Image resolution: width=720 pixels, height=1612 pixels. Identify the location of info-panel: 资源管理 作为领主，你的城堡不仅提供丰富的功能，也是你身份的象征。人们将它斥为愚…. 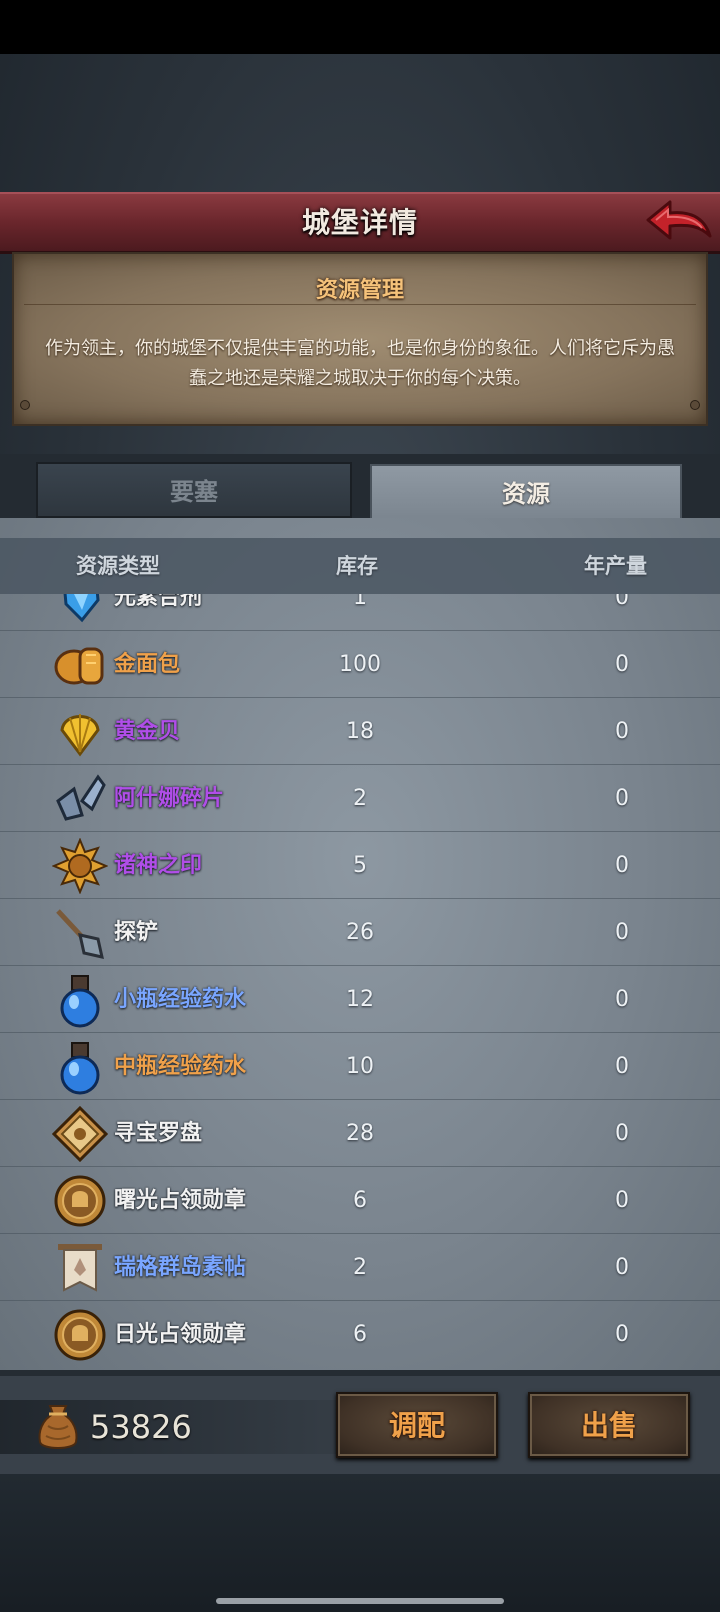
(360, 339).